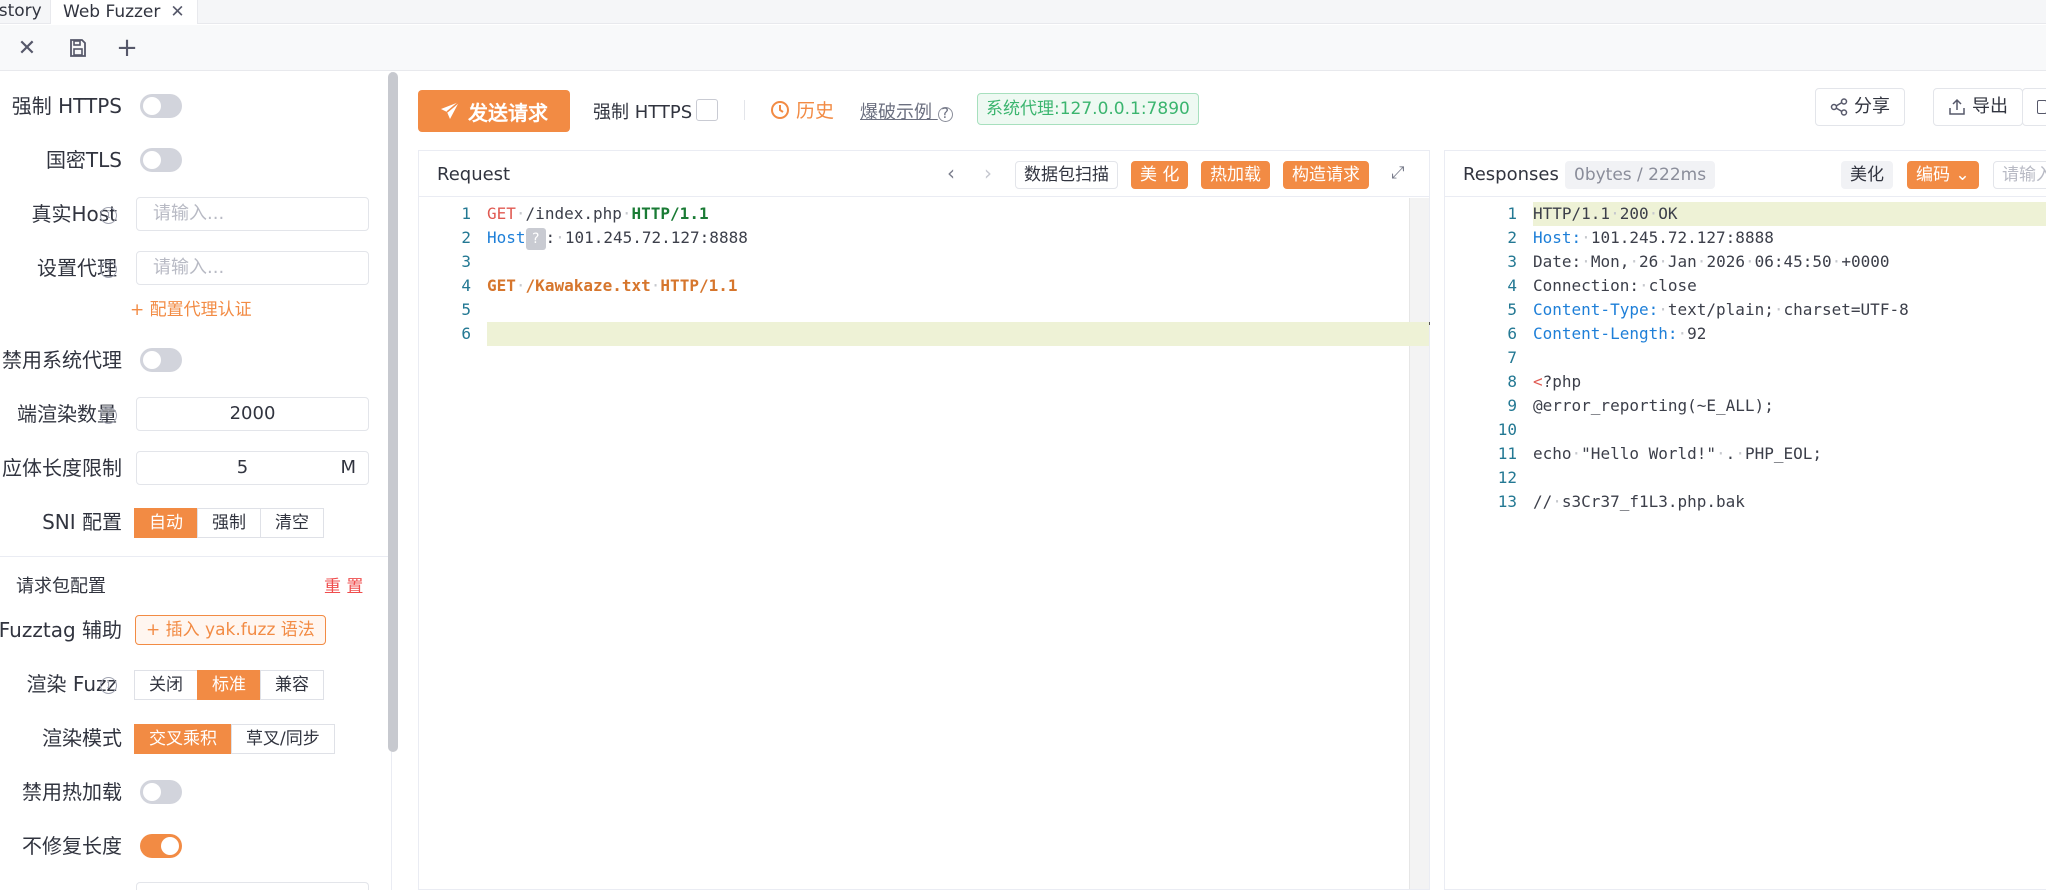  What do you see at coordinates (78, 48) in the screenshot?
I see `save-icon` at bounding box center [78, 48].